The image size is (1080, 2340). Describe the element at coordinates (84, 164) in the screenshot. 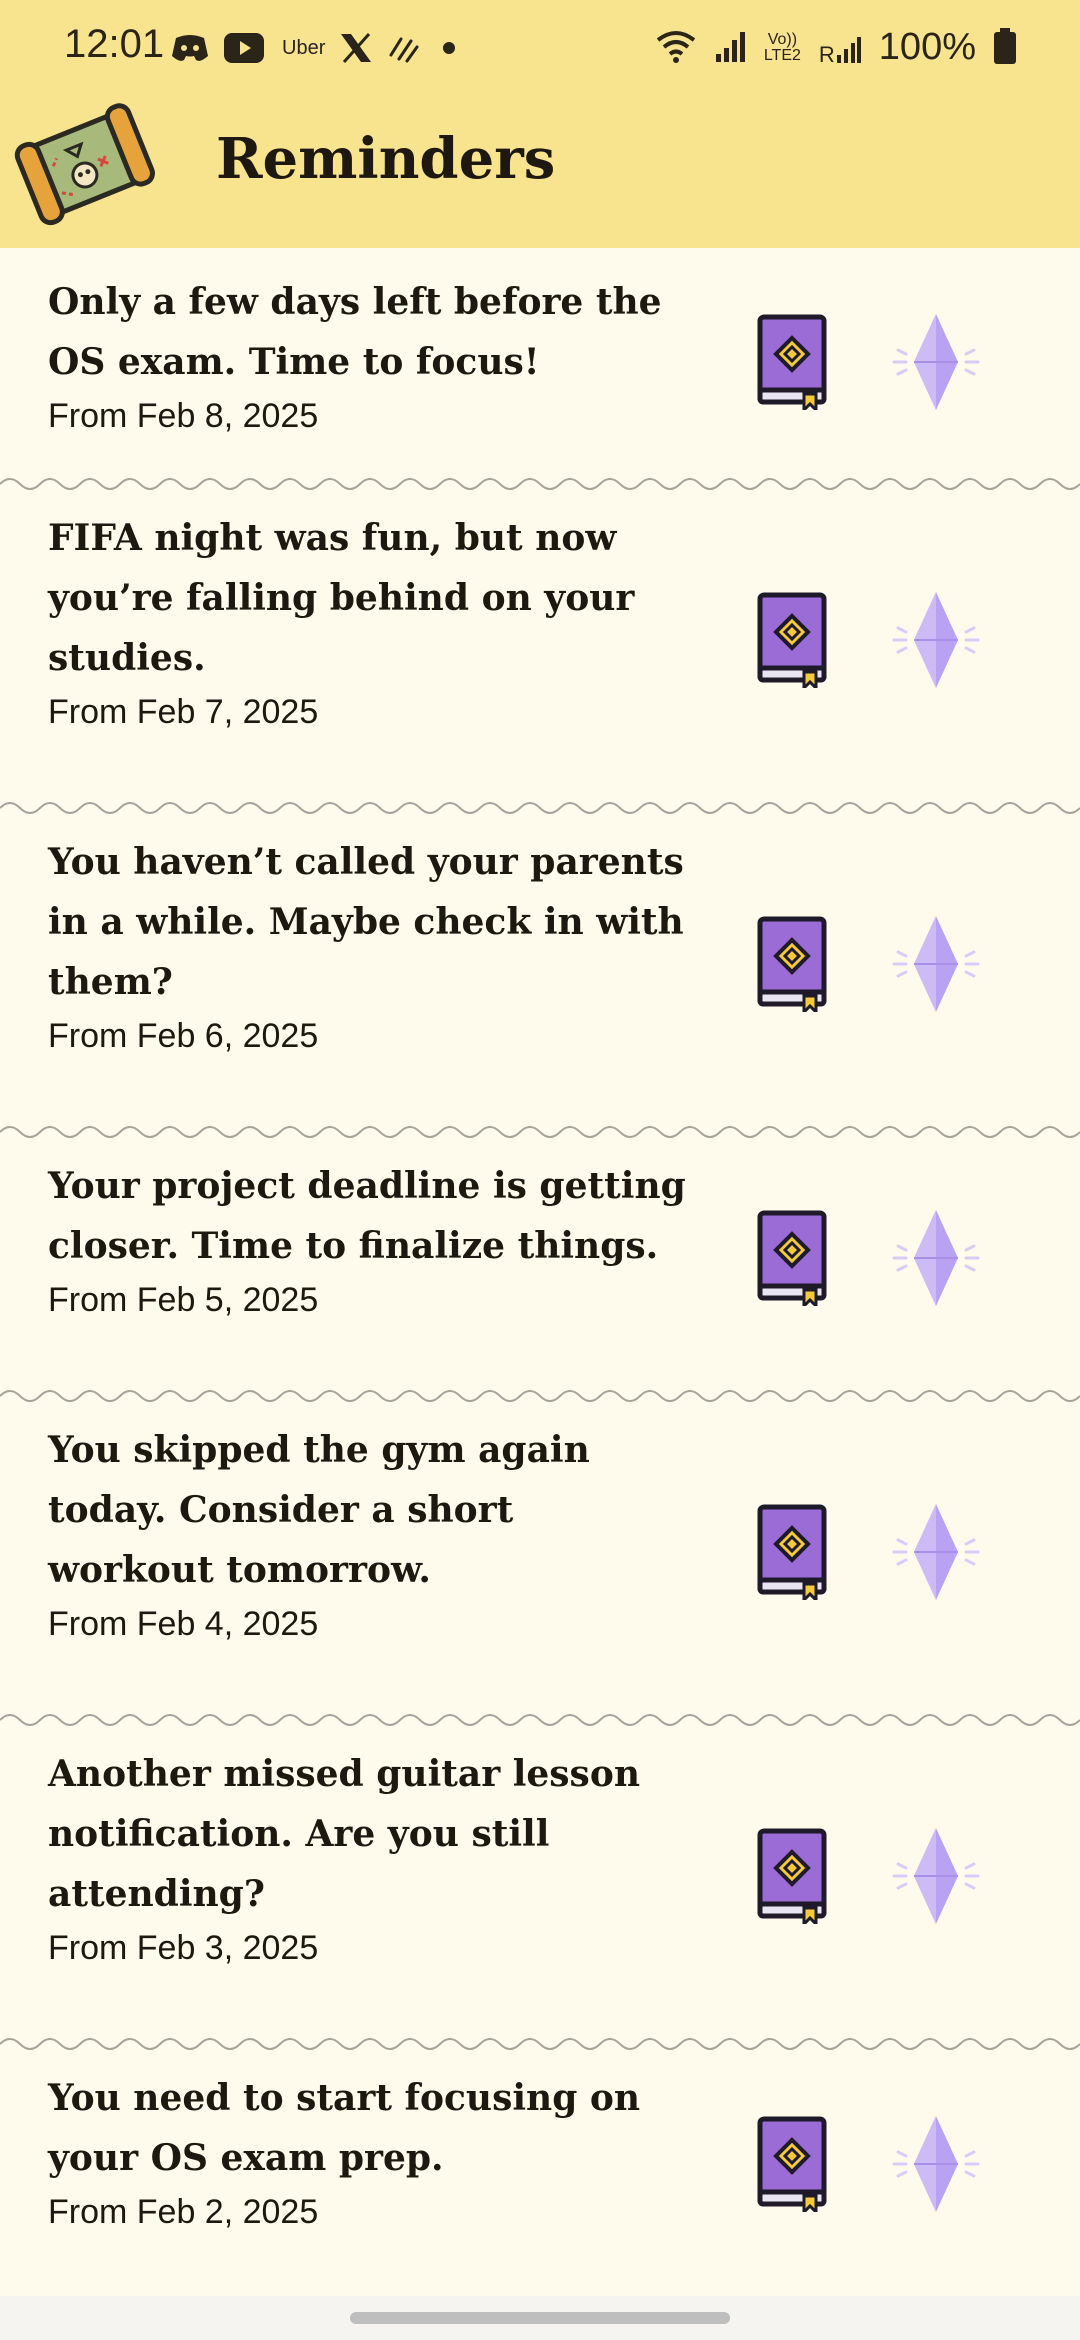

I see `treasure-map-icon` at that location.